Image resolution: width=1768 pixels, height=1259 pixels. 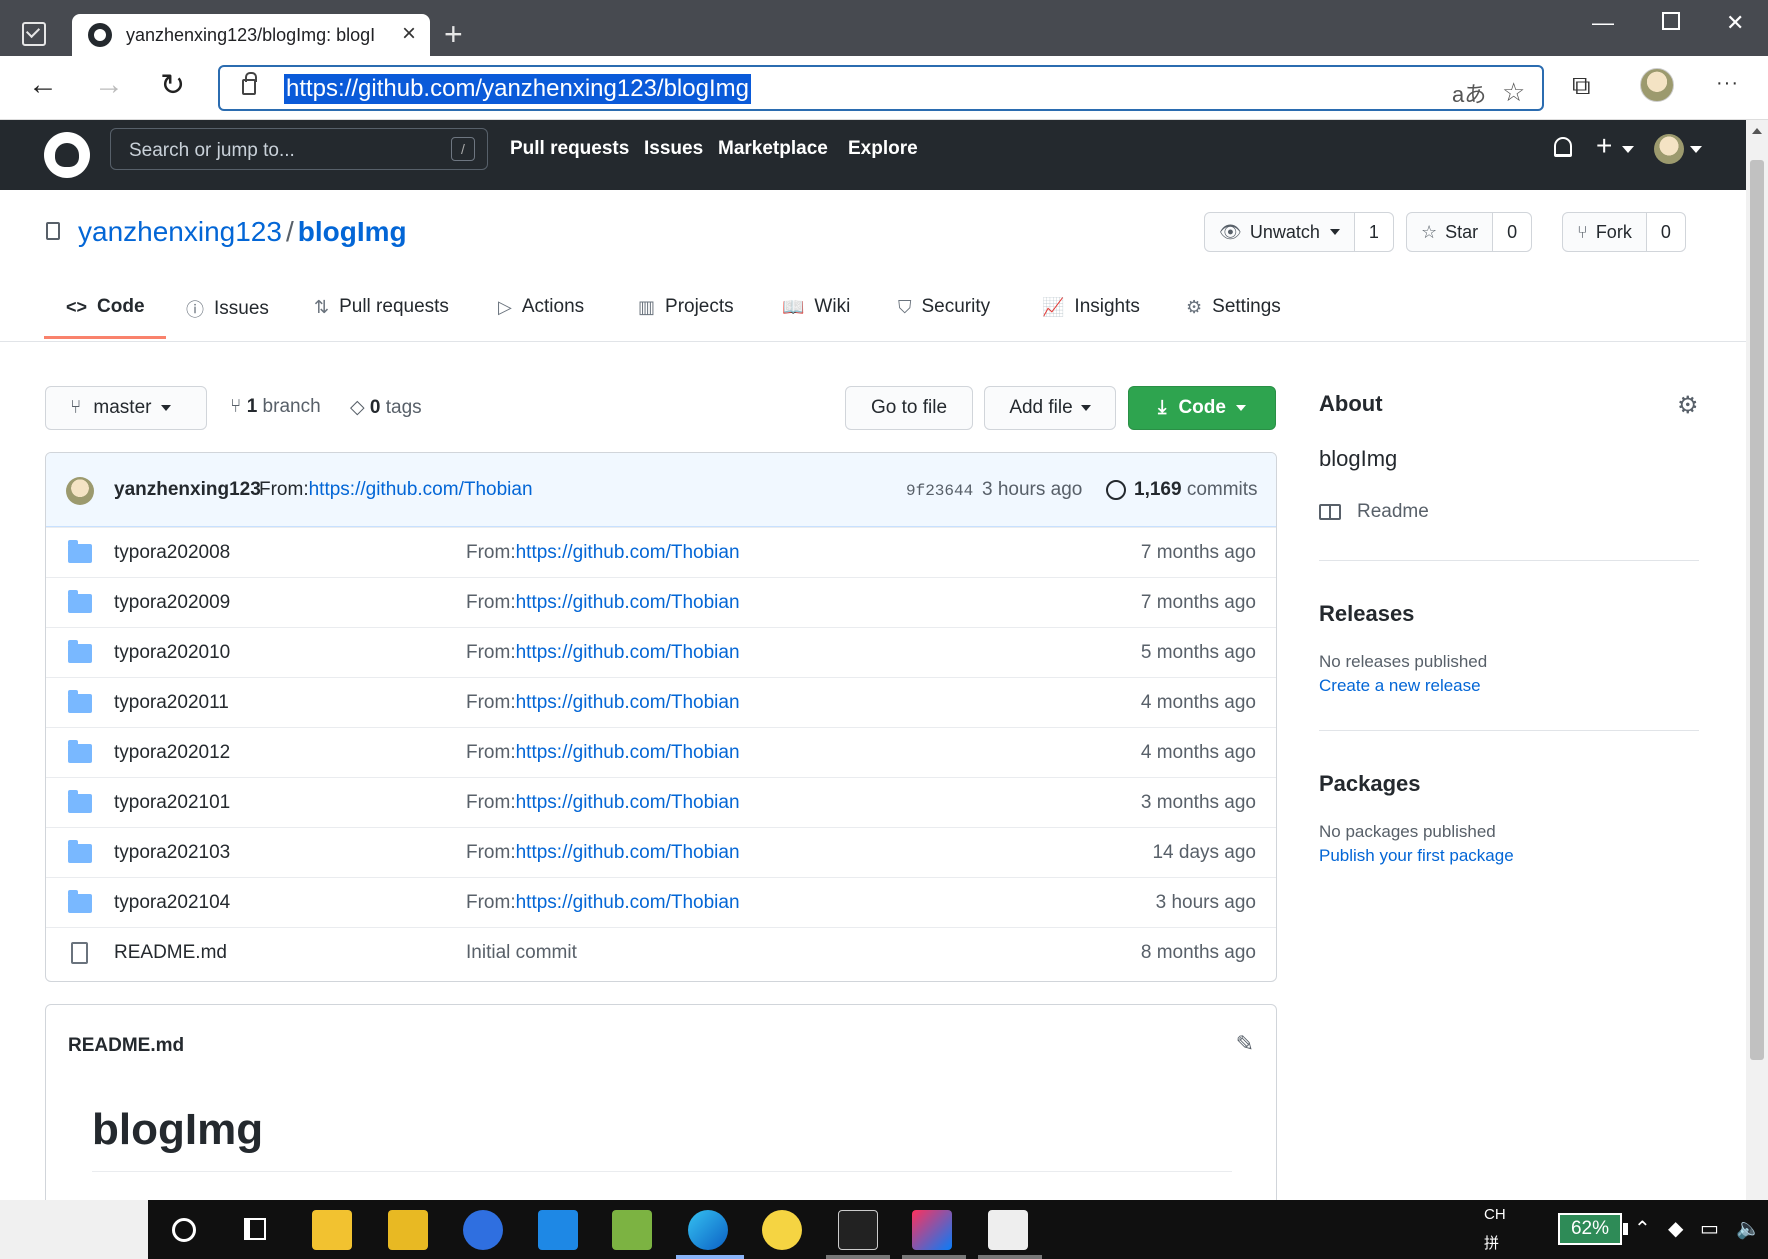 What do you see at coordinates (1675, 1228) in the screenshot?
I see `tray-app-icon: ◆` at bounding box center [1675, 1228].